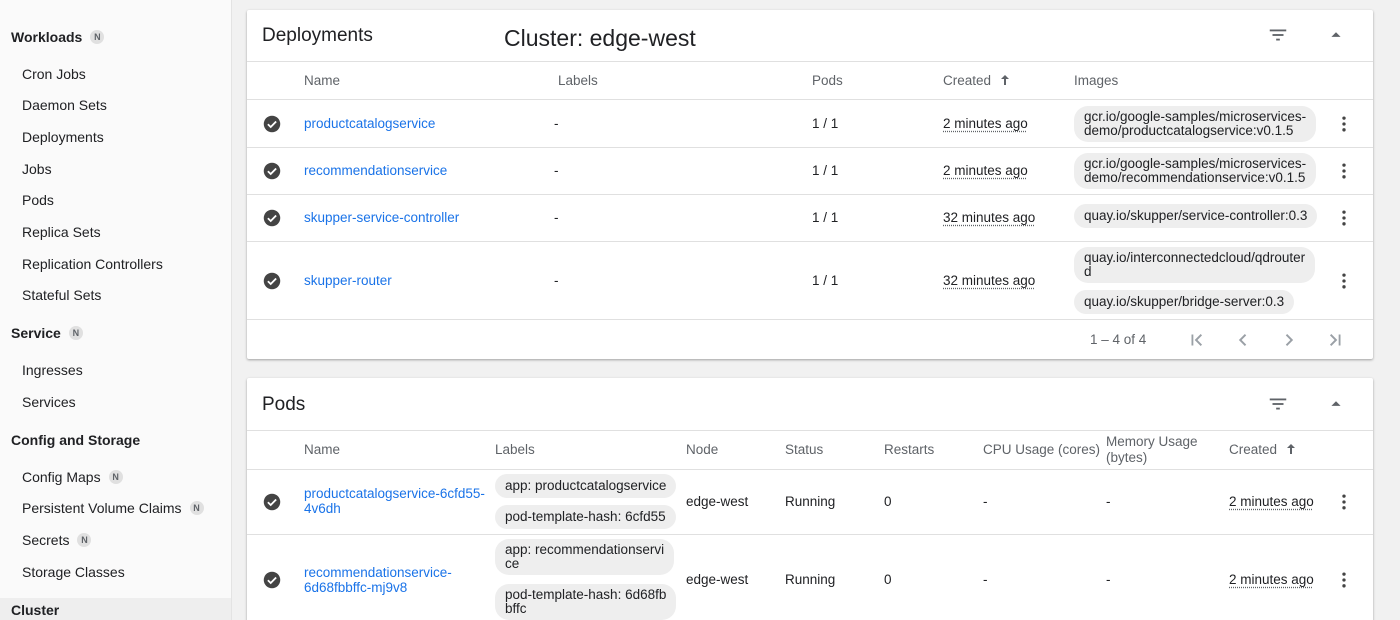 Image resolution: width=1400 pixels, height=620 pixels. Describe the element at coordinates (512, 564) in the screenshot. I see `chip-text: ce` at that location.